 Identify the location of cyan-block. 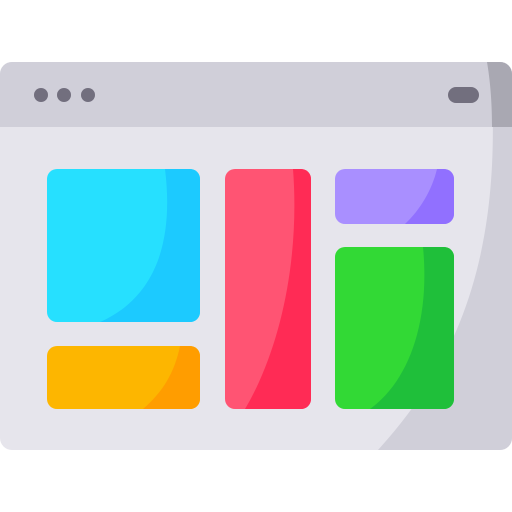
(123, 245).